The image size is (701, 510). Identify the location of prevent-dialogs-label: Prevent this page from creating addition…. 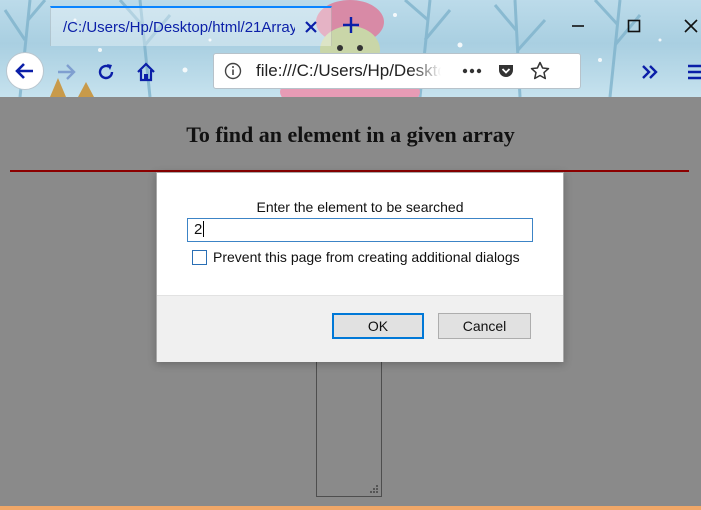
(366, 257).